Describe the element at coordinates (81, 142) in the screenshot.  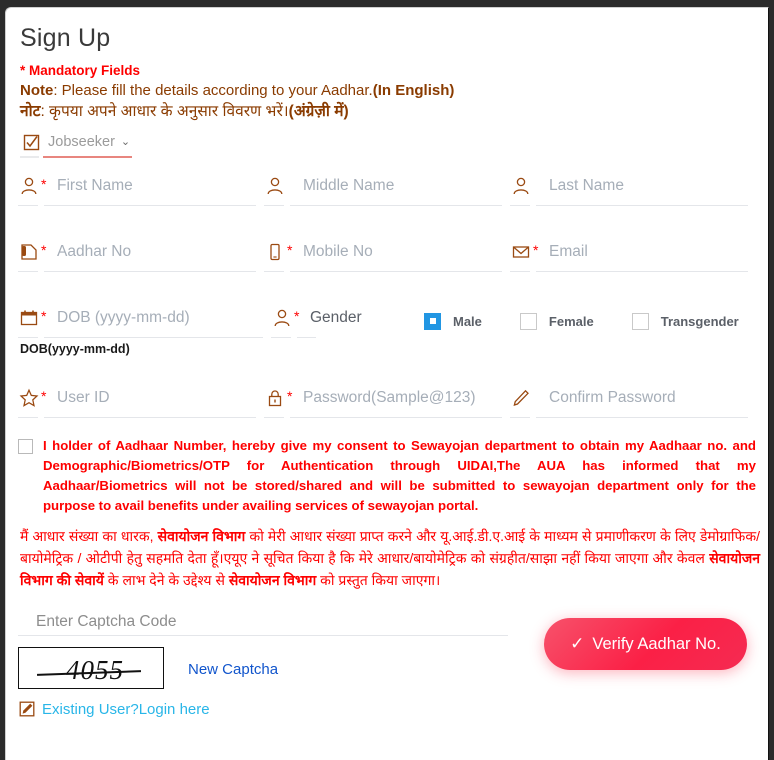
I see `user-type-value: Jobseeker` at that location.